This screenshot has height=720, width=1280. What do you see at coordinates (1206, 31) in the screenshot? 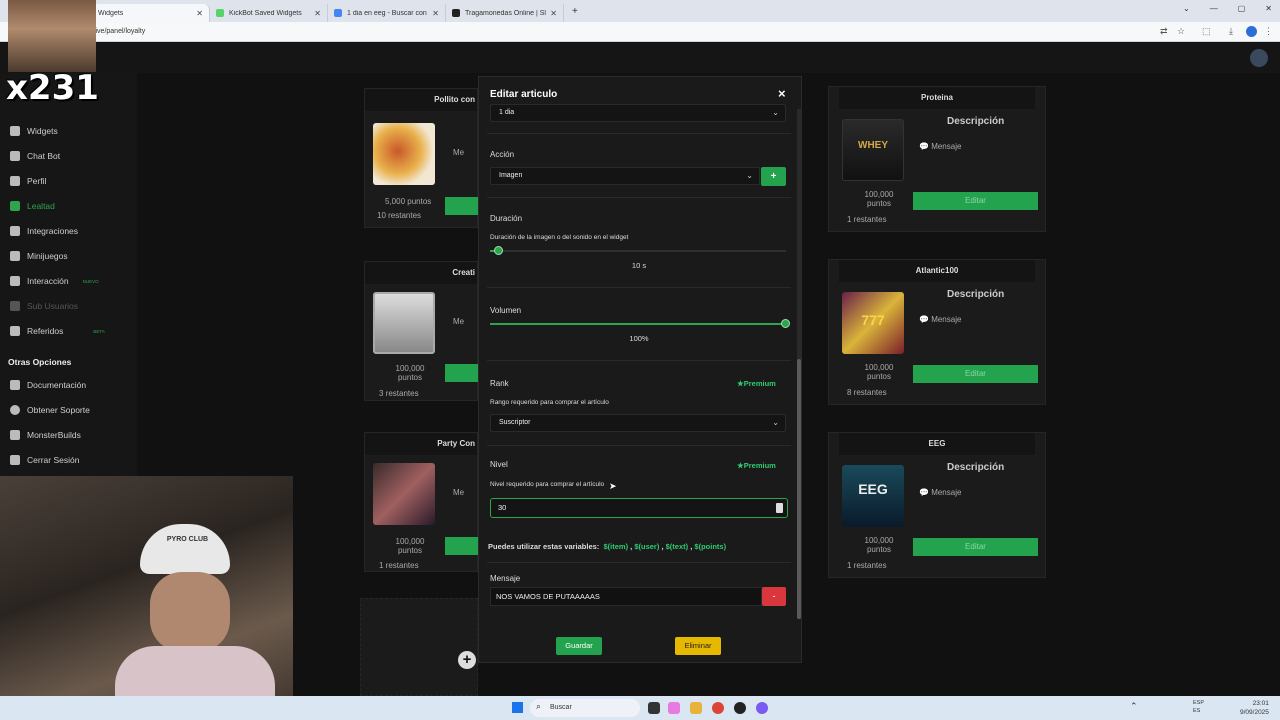
I see `extensions-icon: ⬚` at bounding box center [1206, 31].